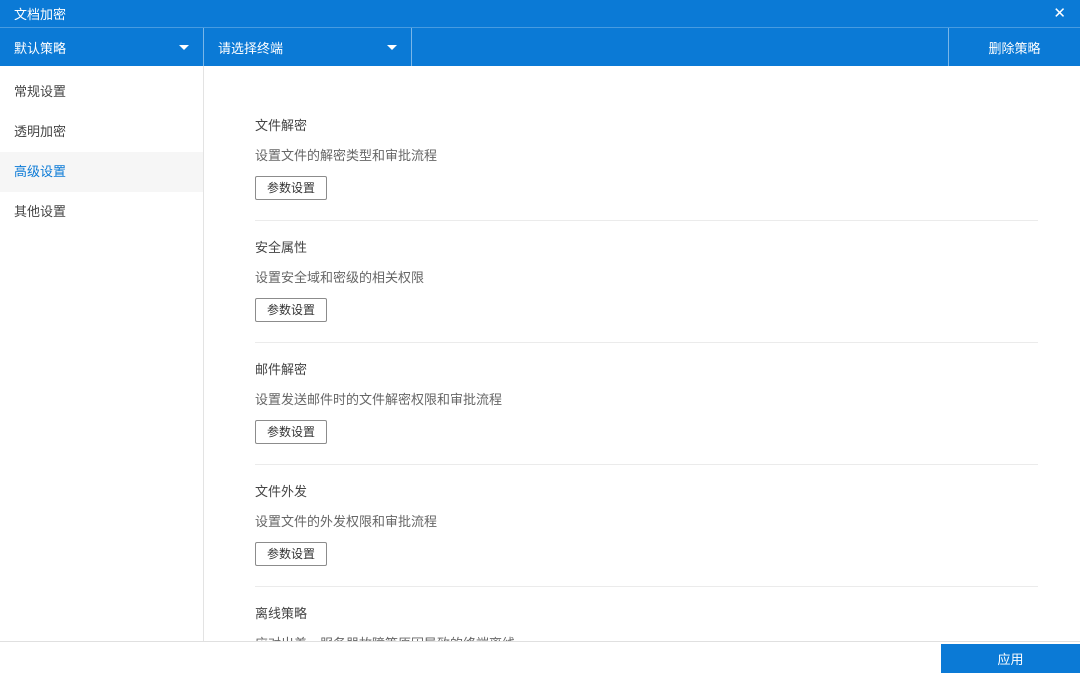  What do you see at coordinates (346, 155) in the screenshot?
I see `section-description: 设置文件的解密类型和审批流程` at bounding box center [346, 155].